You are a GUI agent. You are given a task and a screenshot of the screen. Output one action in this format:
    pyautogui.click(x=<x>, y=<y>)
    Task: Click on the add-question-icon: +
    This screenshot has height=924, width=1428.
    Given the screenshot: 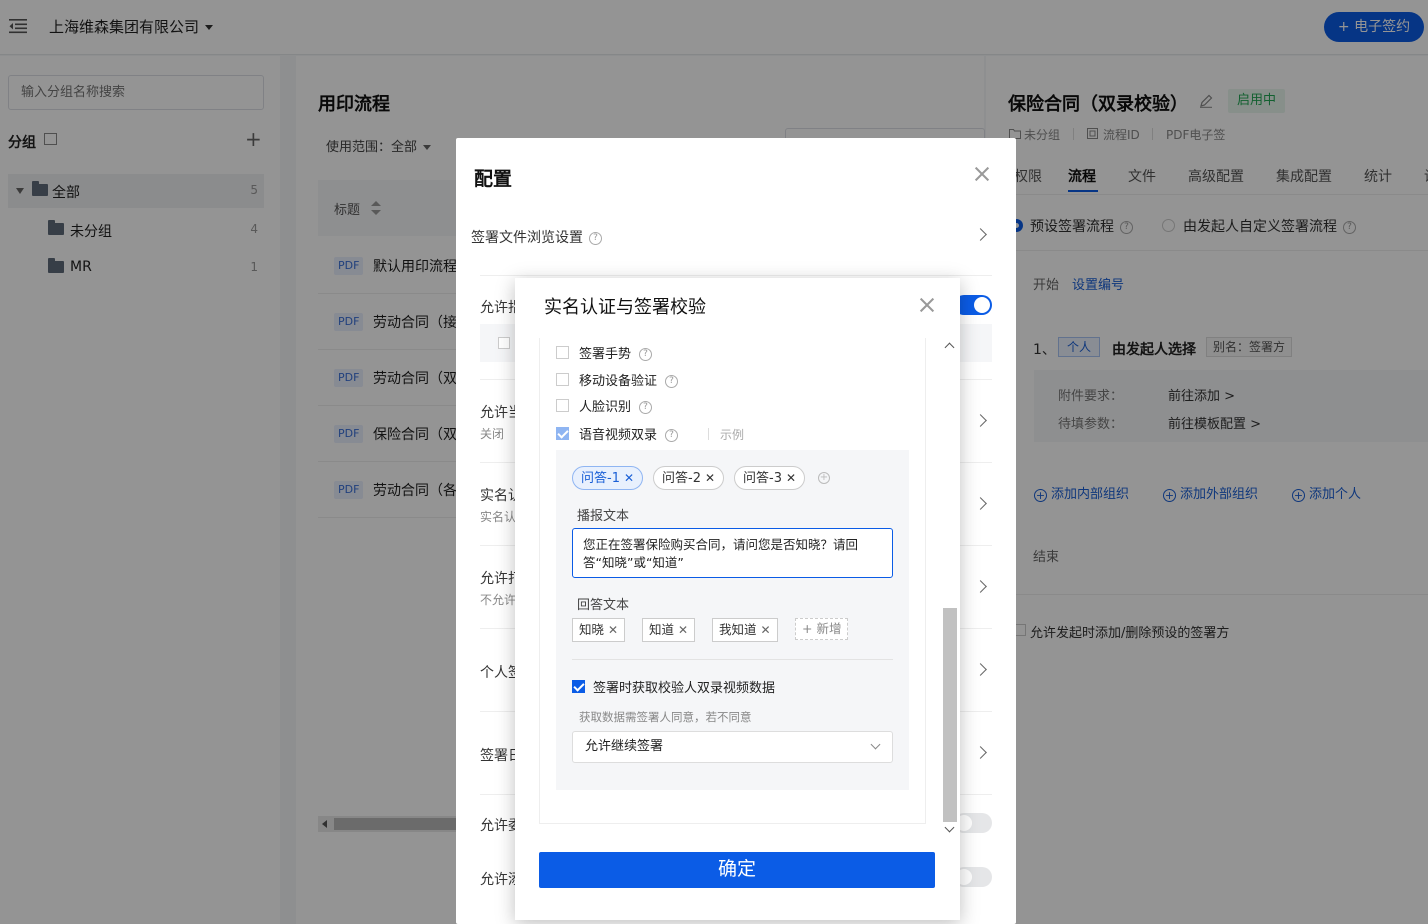 What is the action you would take?
    pyautogui.click(x=824, y=478)
    